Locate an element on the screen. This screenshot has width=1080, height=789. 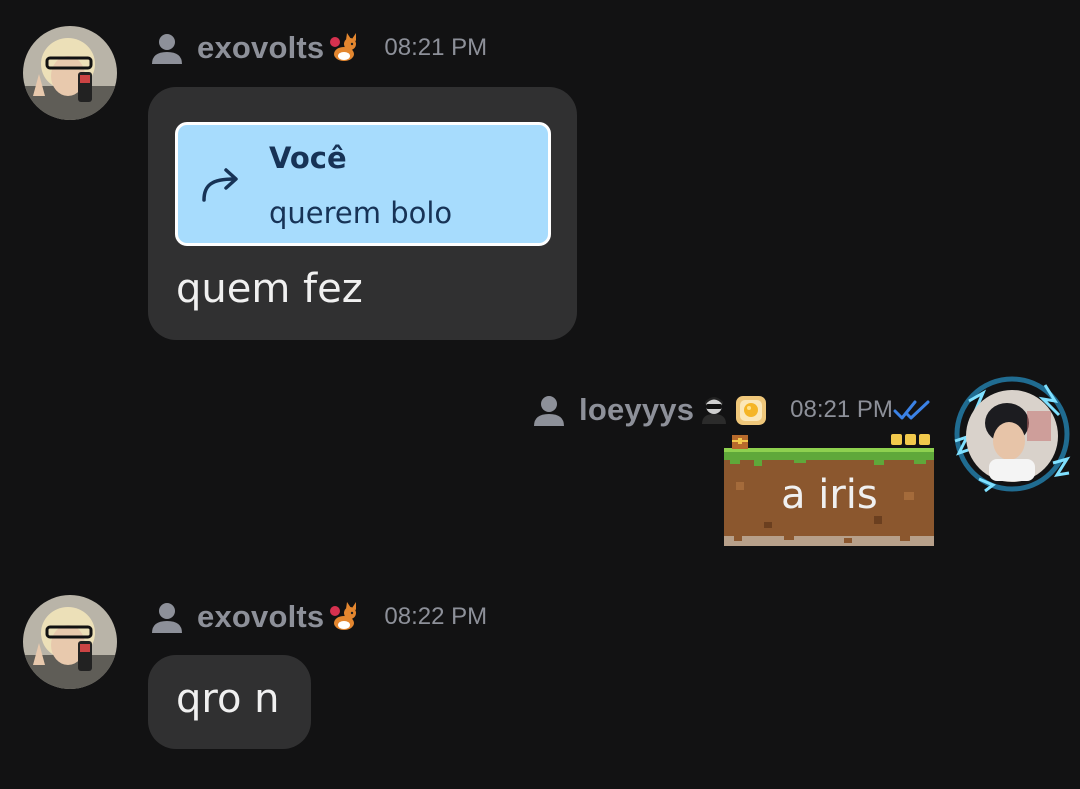
sender-name: loeyyys is located at coordinates (636, 410).